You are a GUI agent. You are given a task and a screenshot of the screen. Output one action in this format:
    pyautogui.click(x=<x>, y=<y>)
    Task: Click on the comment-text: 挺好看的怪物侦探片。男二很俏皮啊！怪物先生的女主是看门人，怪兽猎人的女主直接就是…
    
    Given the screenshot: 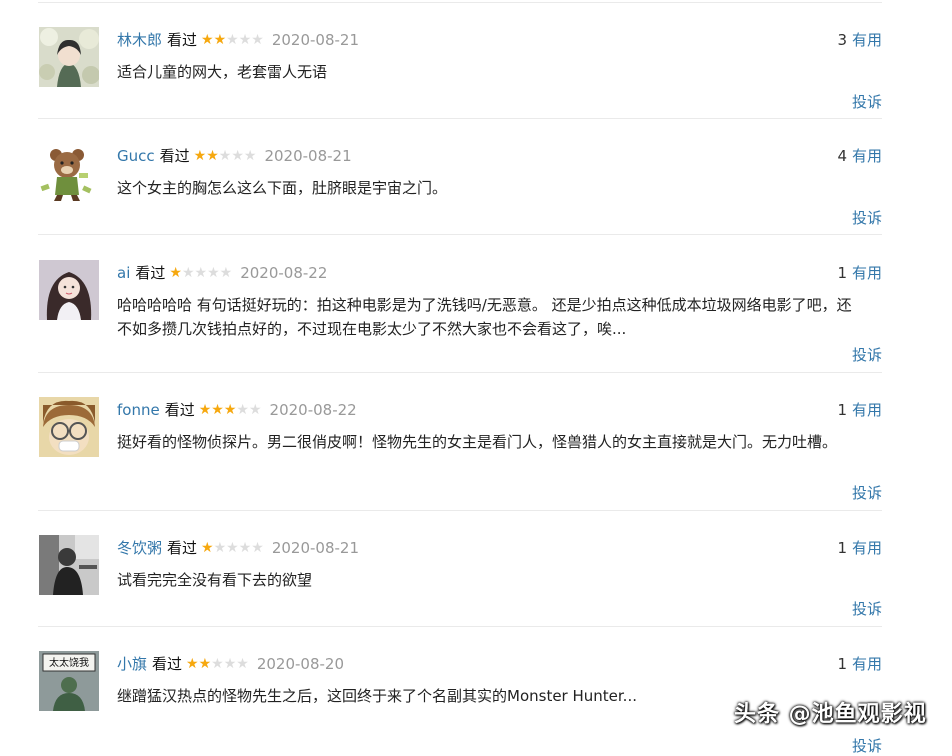 What is the action you would take?
    pyautogui.click(x=477, y=442)
    